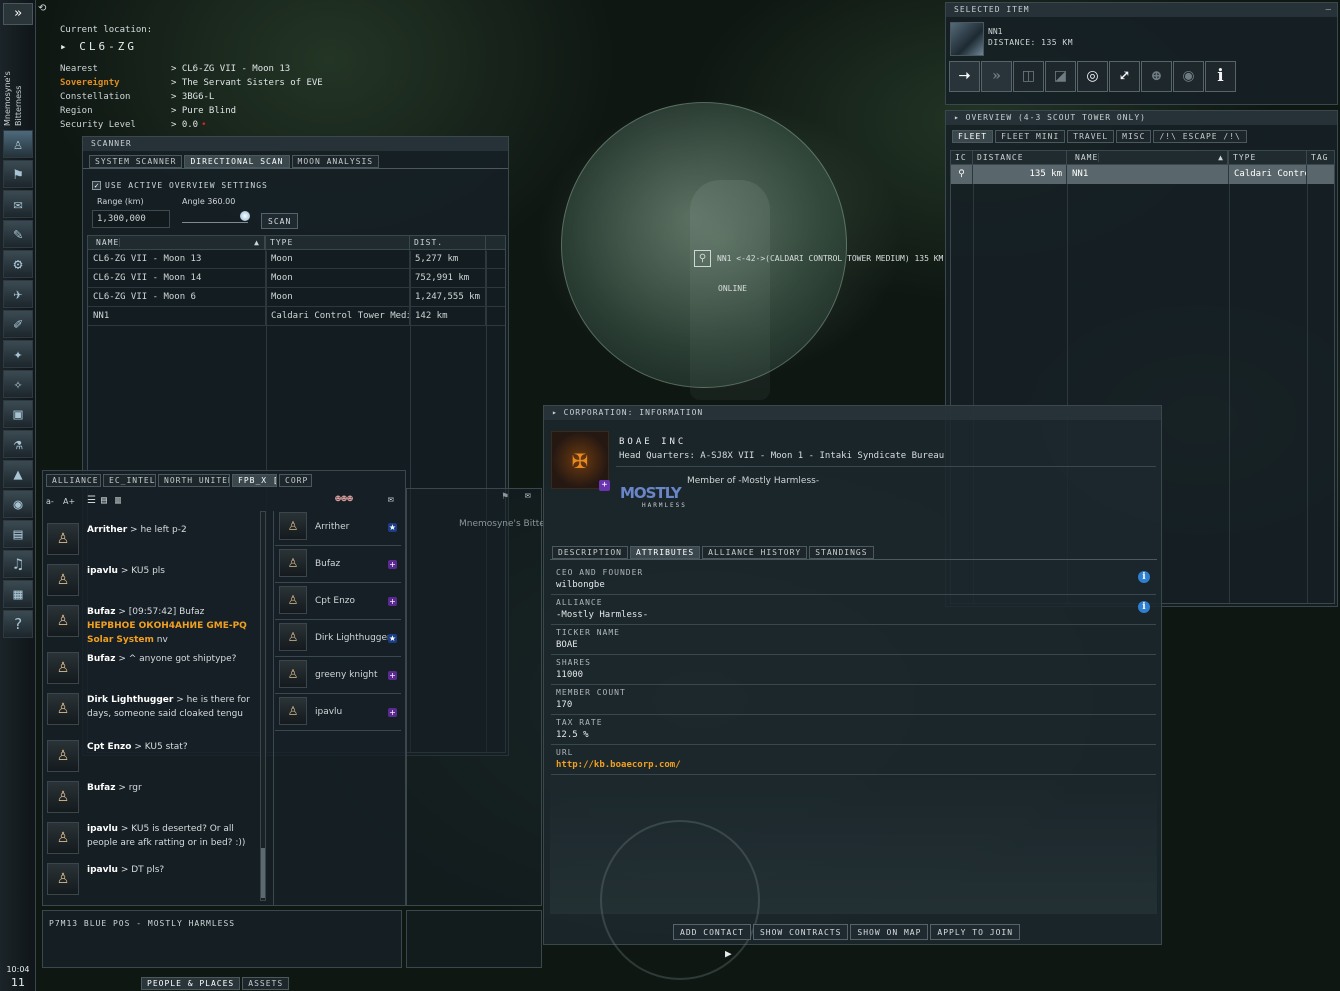 This screenshot has height=991, width=1340. Describe the element at coordinates (18, 504) in the screenshot. I see `market-icon: ◉` at that location.